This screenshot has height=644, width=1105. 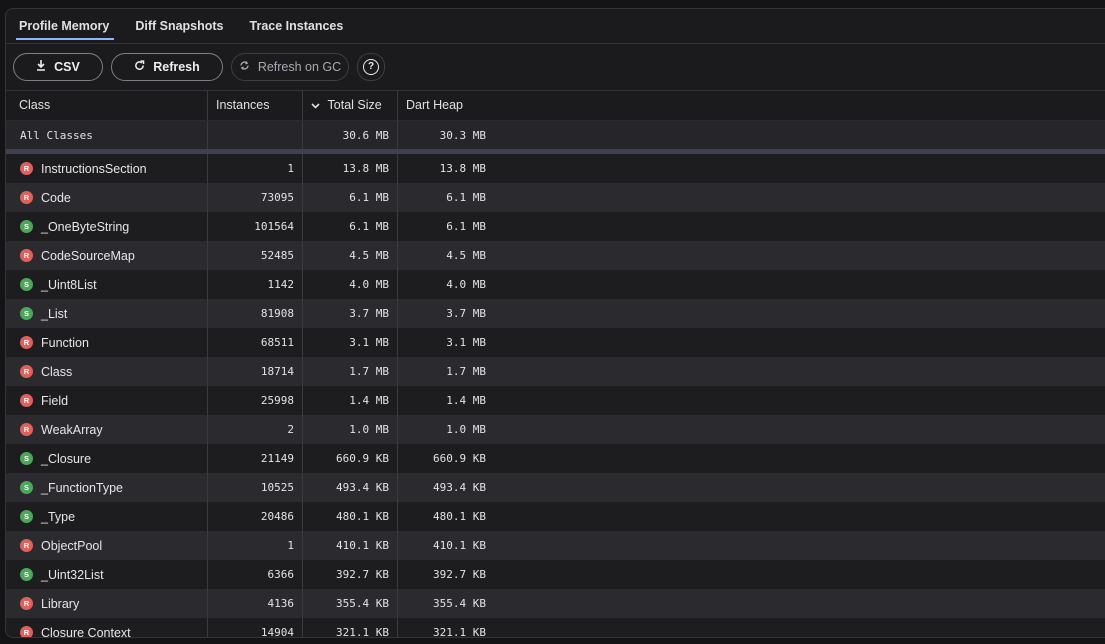 I want to click on header-instances: Instances, so click(x=255, y=105).